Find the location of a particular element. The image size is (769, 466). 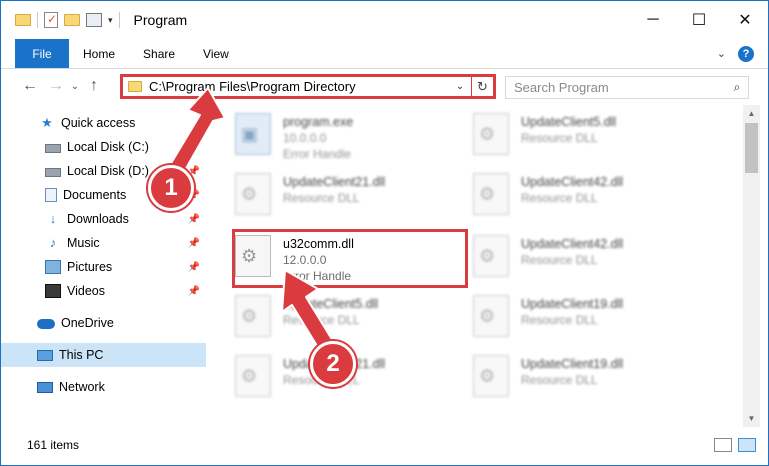

sidebar-item-onedrive: OneDrive is located at coordinates (103, 323).